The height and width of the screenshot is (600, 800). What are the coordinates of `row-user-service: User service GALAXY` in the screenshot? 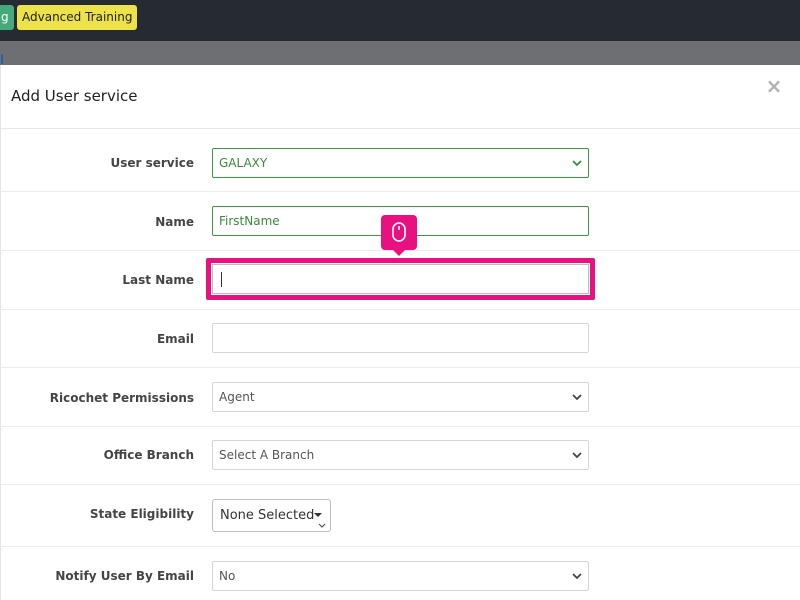 It's located at (400, 161).